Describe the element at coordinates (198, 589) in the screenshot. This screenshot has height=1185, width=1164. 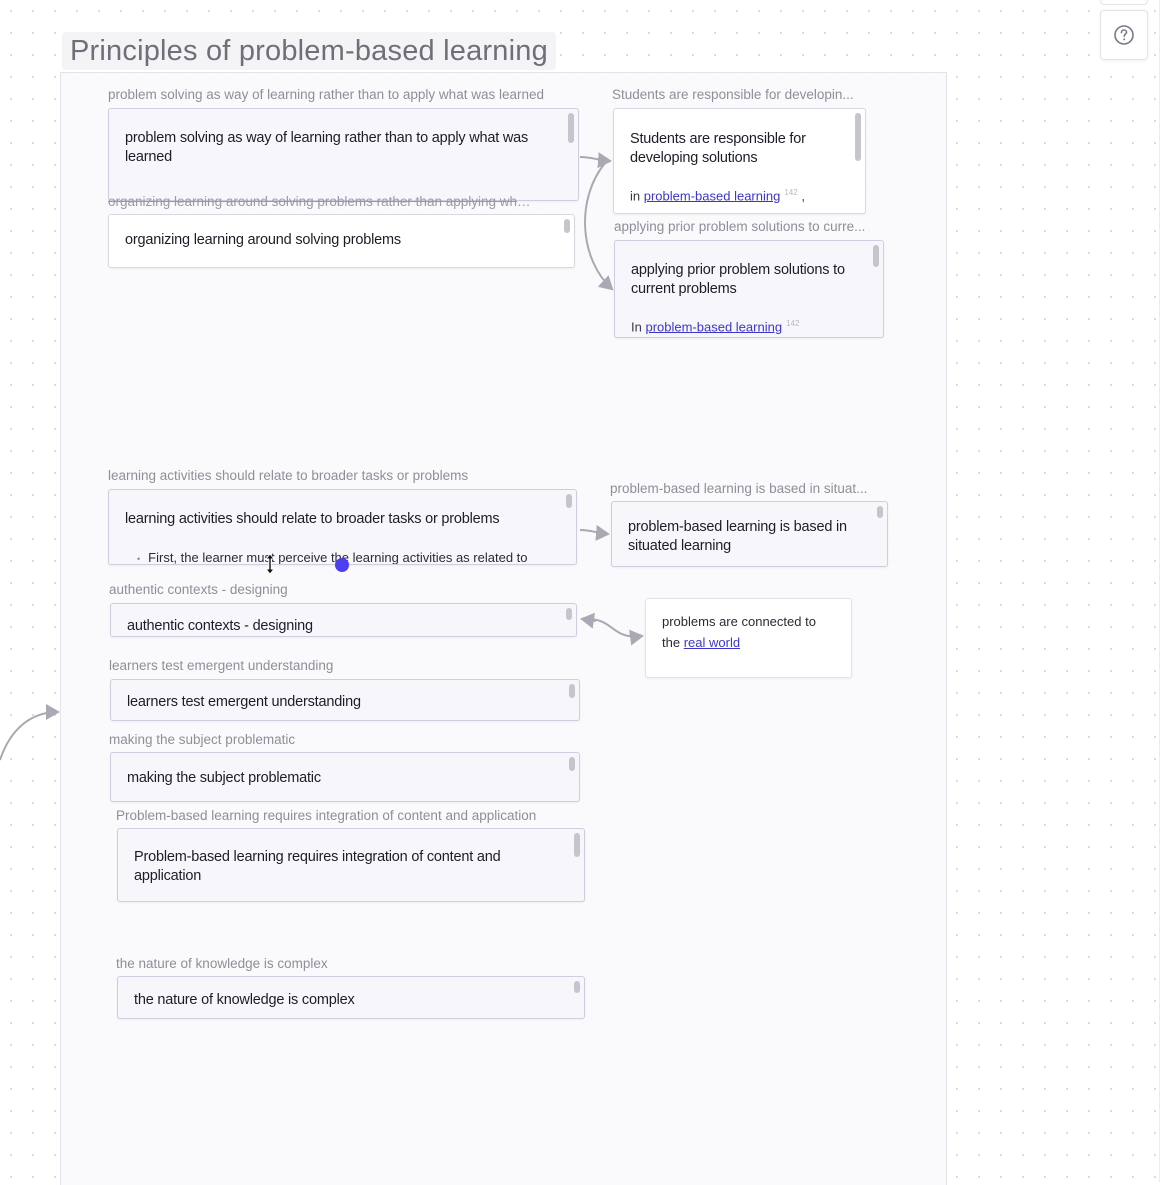
I see `card-label: authentic contexts - designing` at that location.